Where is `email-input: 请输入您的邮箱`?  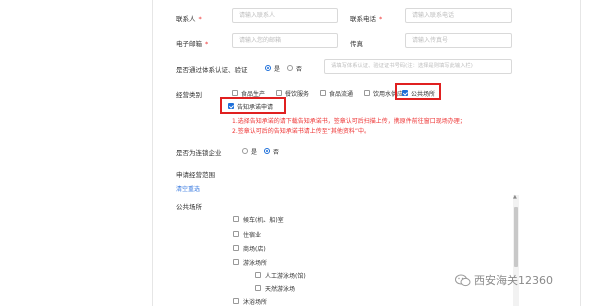 email-input: 请输入您的邮箱 is located at coordinates (285, 40).